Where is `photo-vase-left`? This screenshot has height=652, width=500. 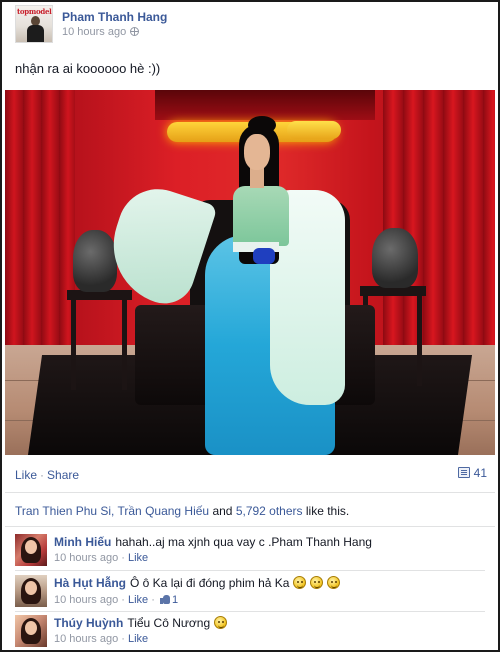
photo-vase-left is located at coordinates (95, 261).